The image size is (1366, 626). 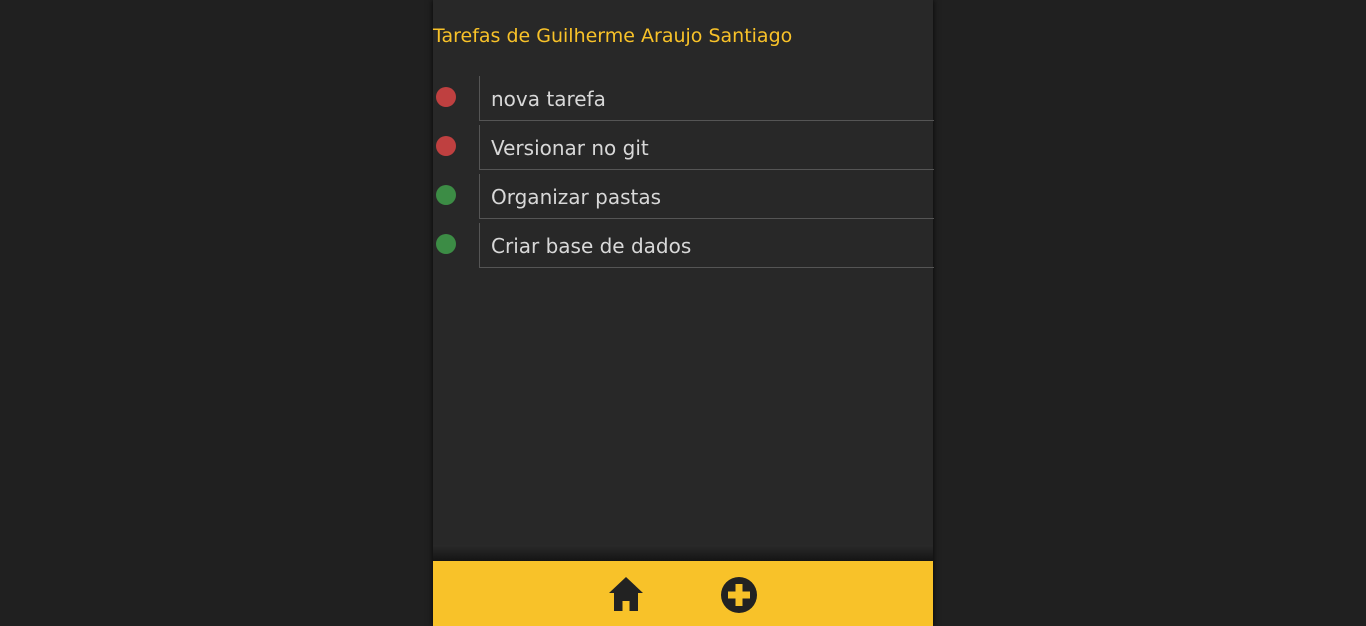 I want to click on task-text: Organizar pastas, so click(x=706, y=196).